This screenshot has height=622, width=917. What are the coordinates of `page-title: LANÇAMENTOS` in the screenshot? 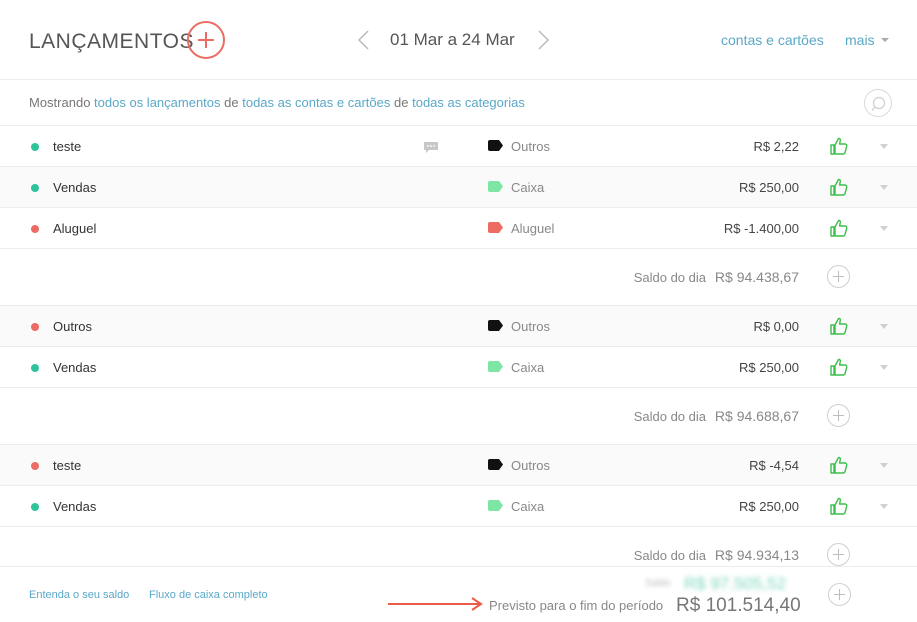 It's located at (111, 41).